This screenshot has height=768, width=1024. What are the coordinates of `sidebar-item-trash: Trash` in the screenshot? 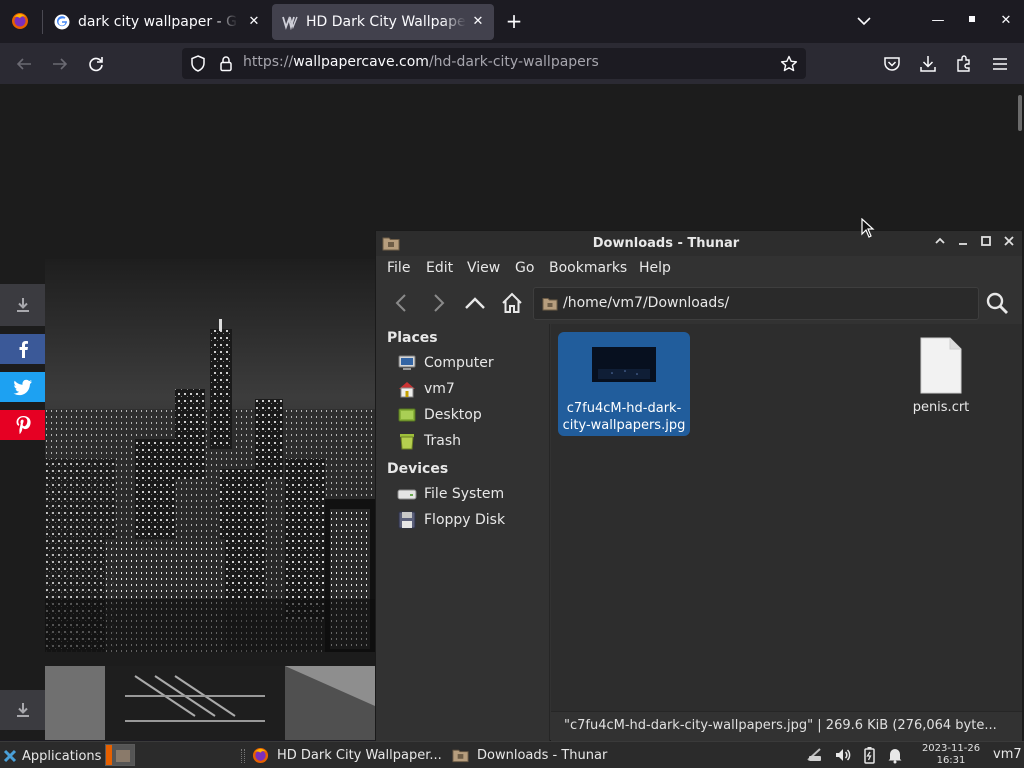 It's located at (429, 441).